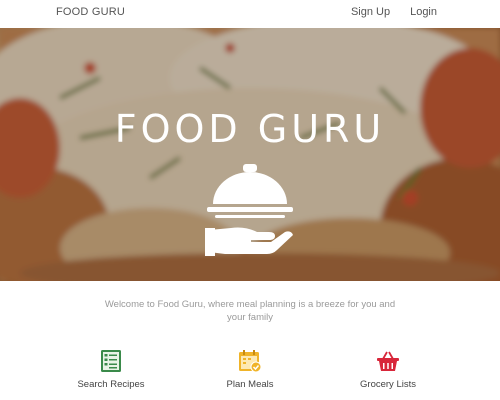  I want to click on top-navbar: FOOD GURU Sign Up Login, so click(250, 14).